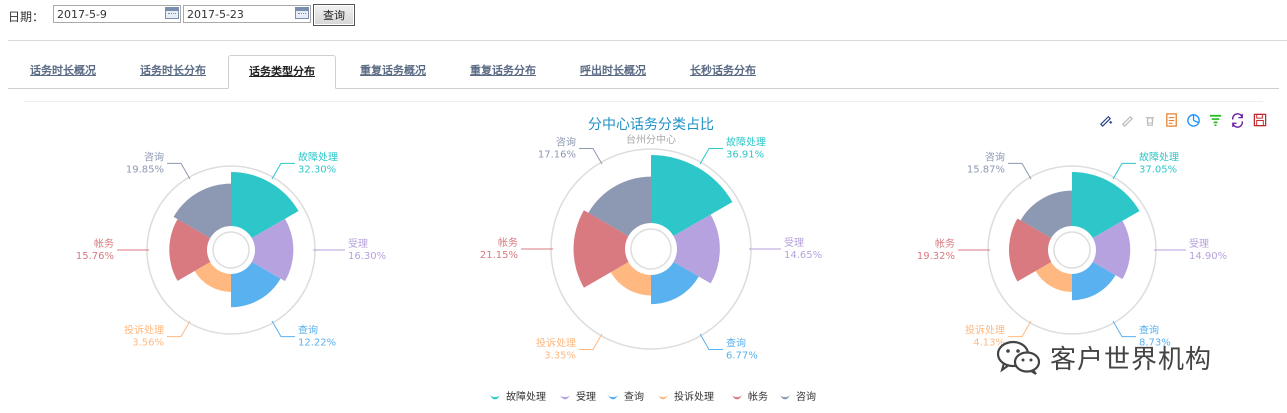 This screenshot has height=413, width=1287. What do you see at coordinates (694, 396) in the screenshot?
I see `legend-label: 投诉处理` at bounding box center [694, 396].